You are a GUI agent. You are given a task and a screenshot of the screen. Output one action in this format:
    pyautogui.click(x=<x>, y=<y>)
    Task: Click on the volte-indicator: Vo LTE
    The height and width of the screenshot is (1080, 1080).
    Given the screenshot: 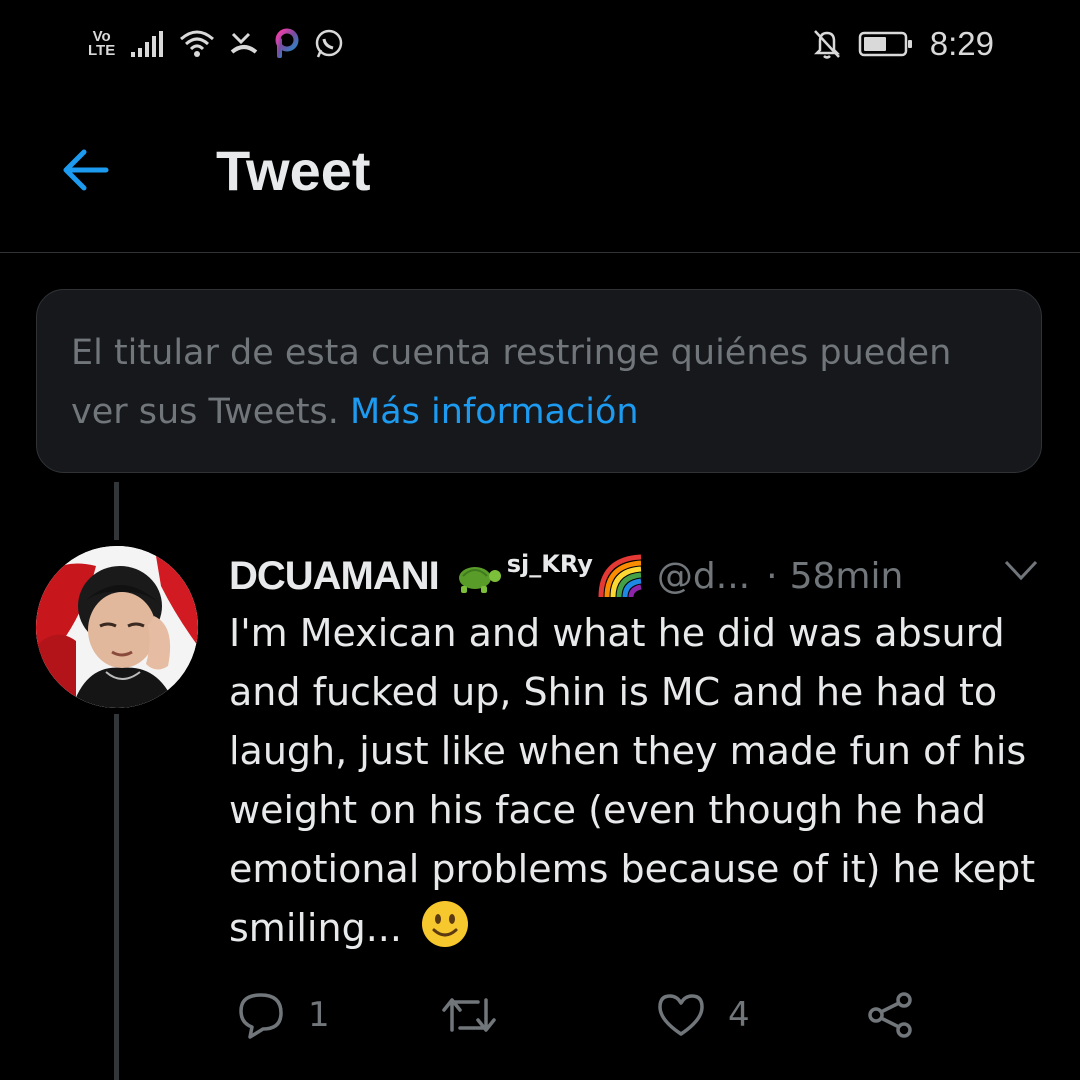 What is the action you would take?
    pyautogui.click(x=102, y=43)
    